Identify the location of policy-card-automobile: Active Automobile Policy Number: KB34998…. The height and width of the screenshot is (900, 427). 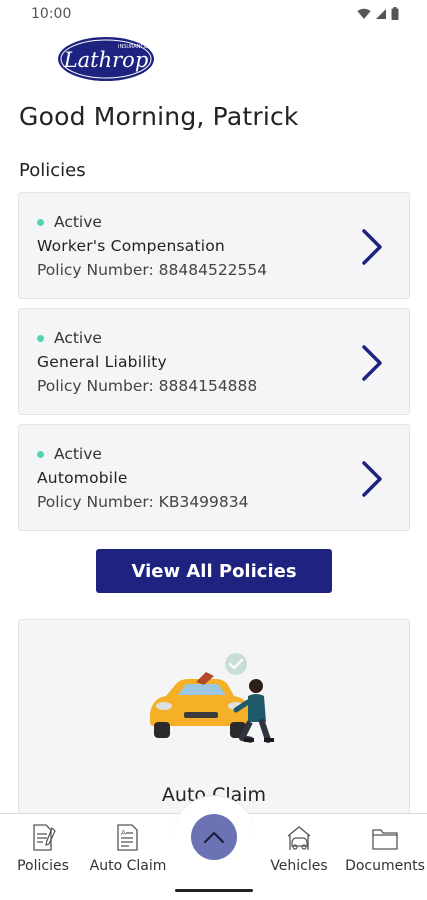
(214, 477).